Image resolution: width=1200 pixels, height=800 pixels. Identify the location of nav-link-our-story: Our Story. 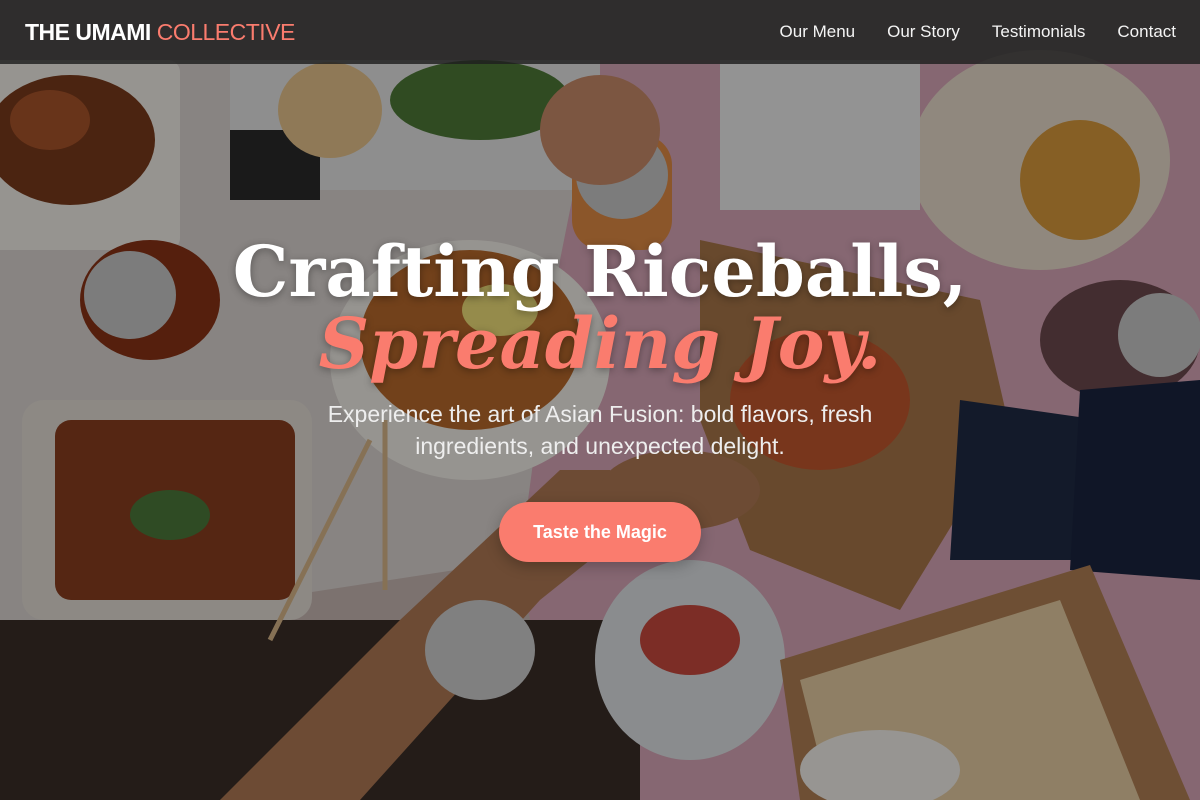
(923, 32).